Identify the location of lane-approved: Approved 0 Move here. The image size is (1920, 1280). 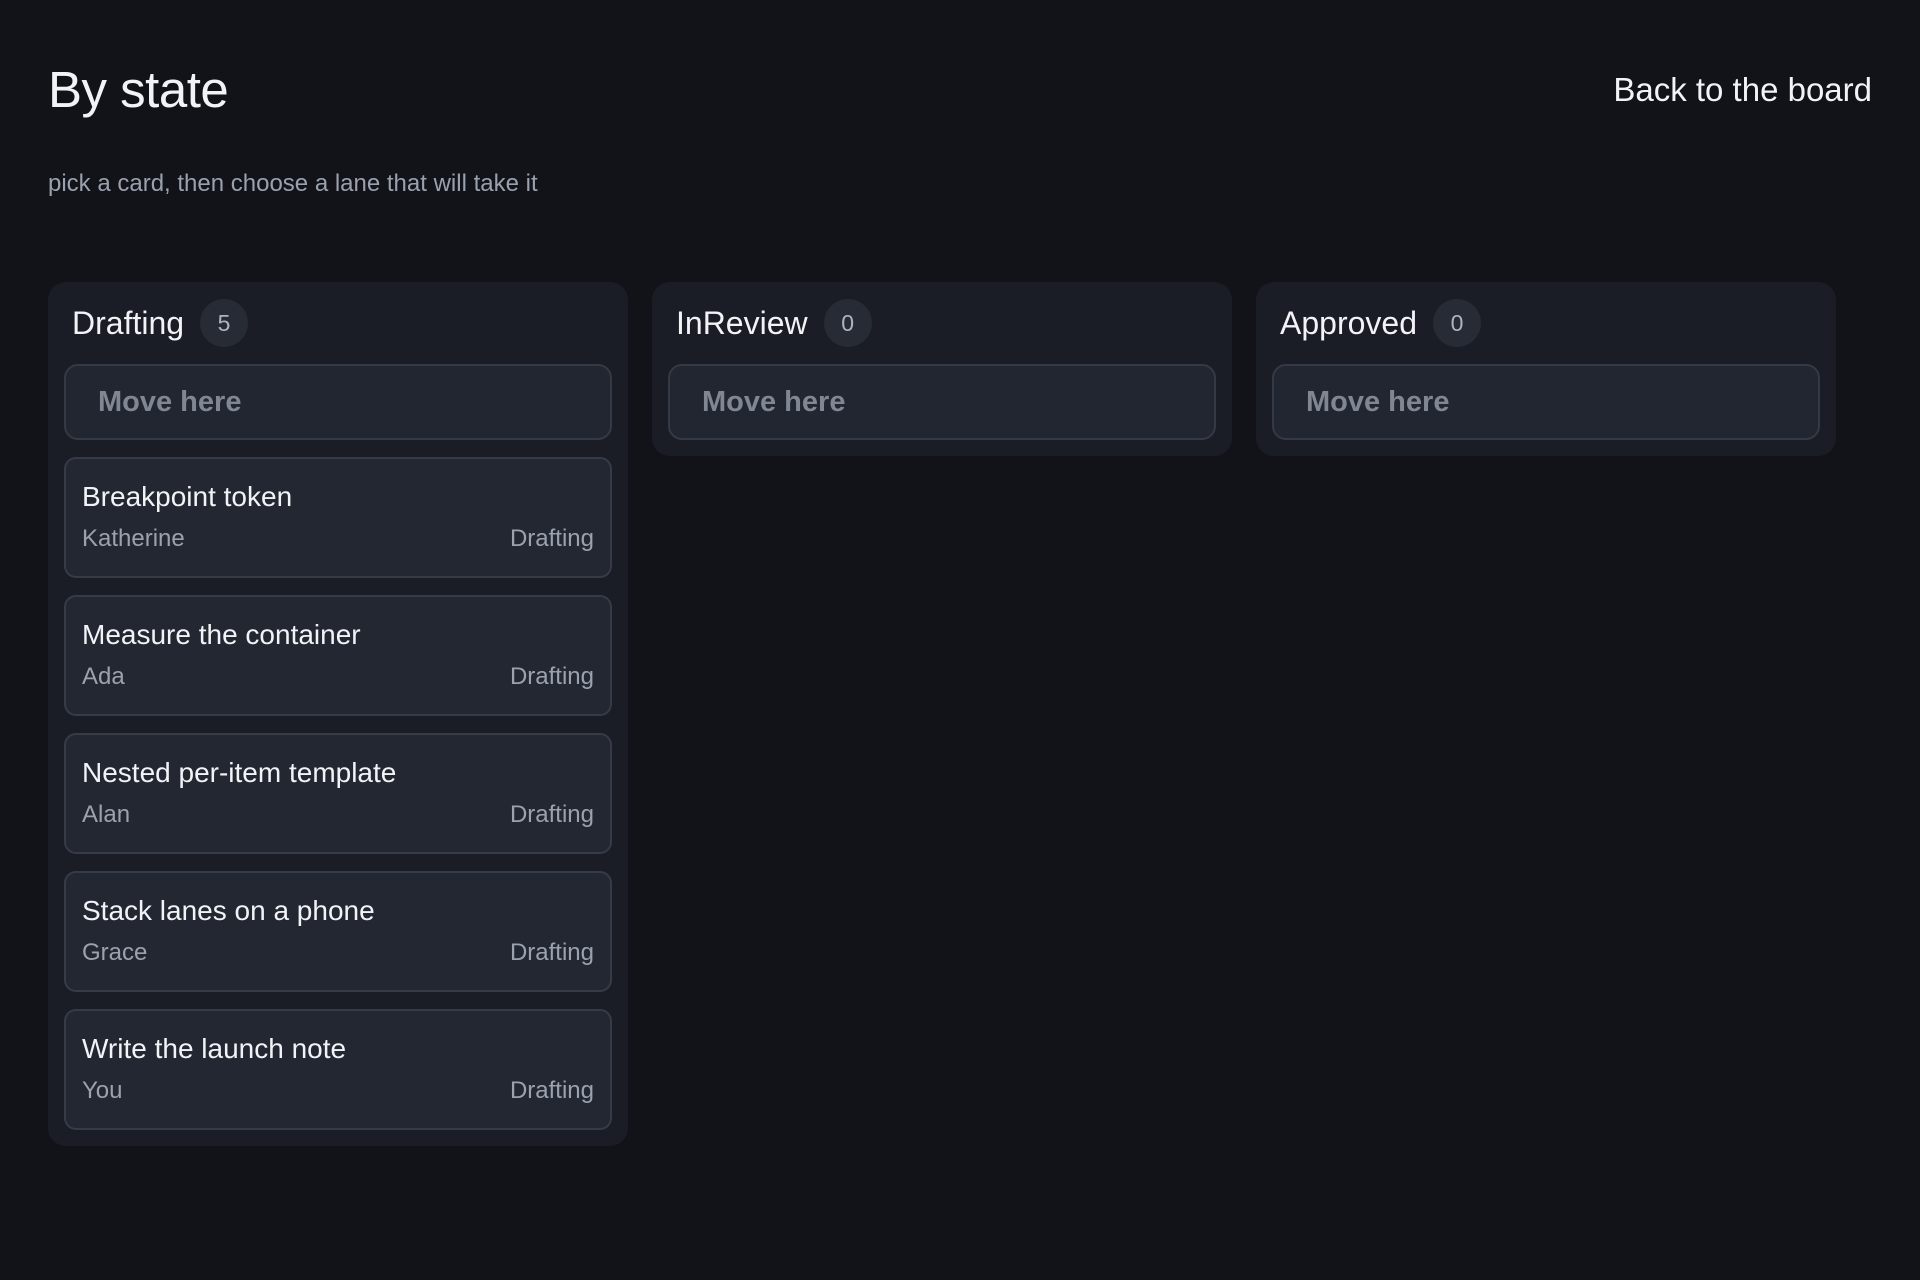
(1546, 369).